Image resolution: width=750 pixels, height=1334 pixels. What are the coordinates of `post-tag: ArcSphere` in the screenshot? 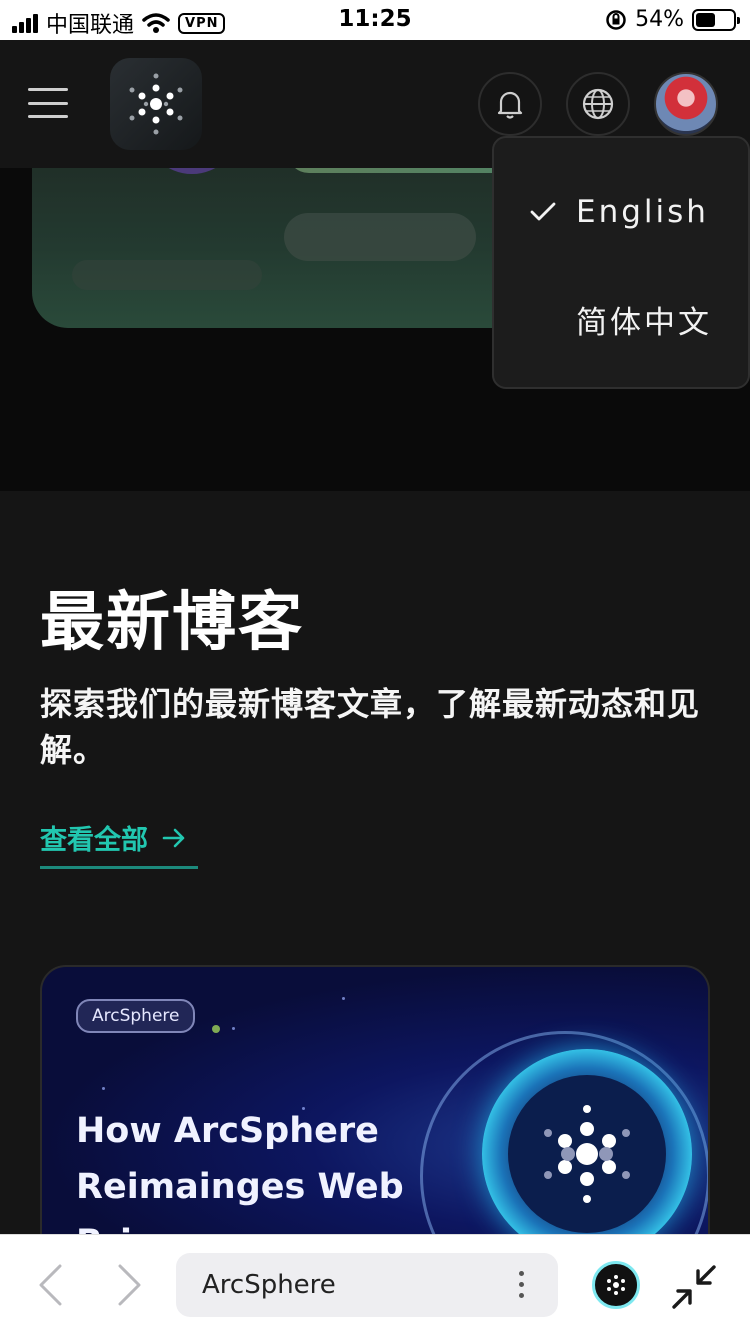 It's located at (136, 1016).